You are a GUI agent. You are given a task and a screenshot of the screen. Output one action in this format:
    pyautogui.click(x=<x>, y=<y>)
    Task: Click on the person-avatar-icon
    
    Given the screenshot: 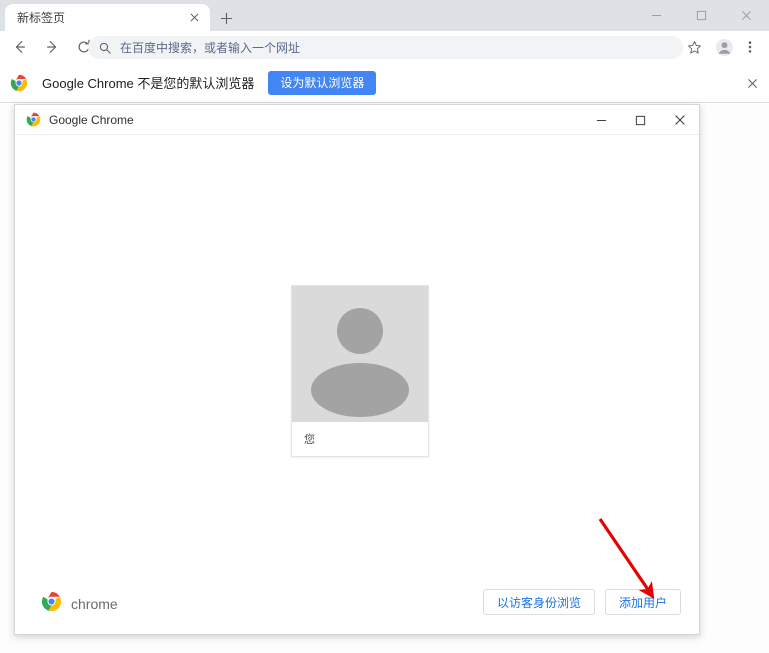 What is the action you would take?
    pyautogui.click(x=360, y=354)
    